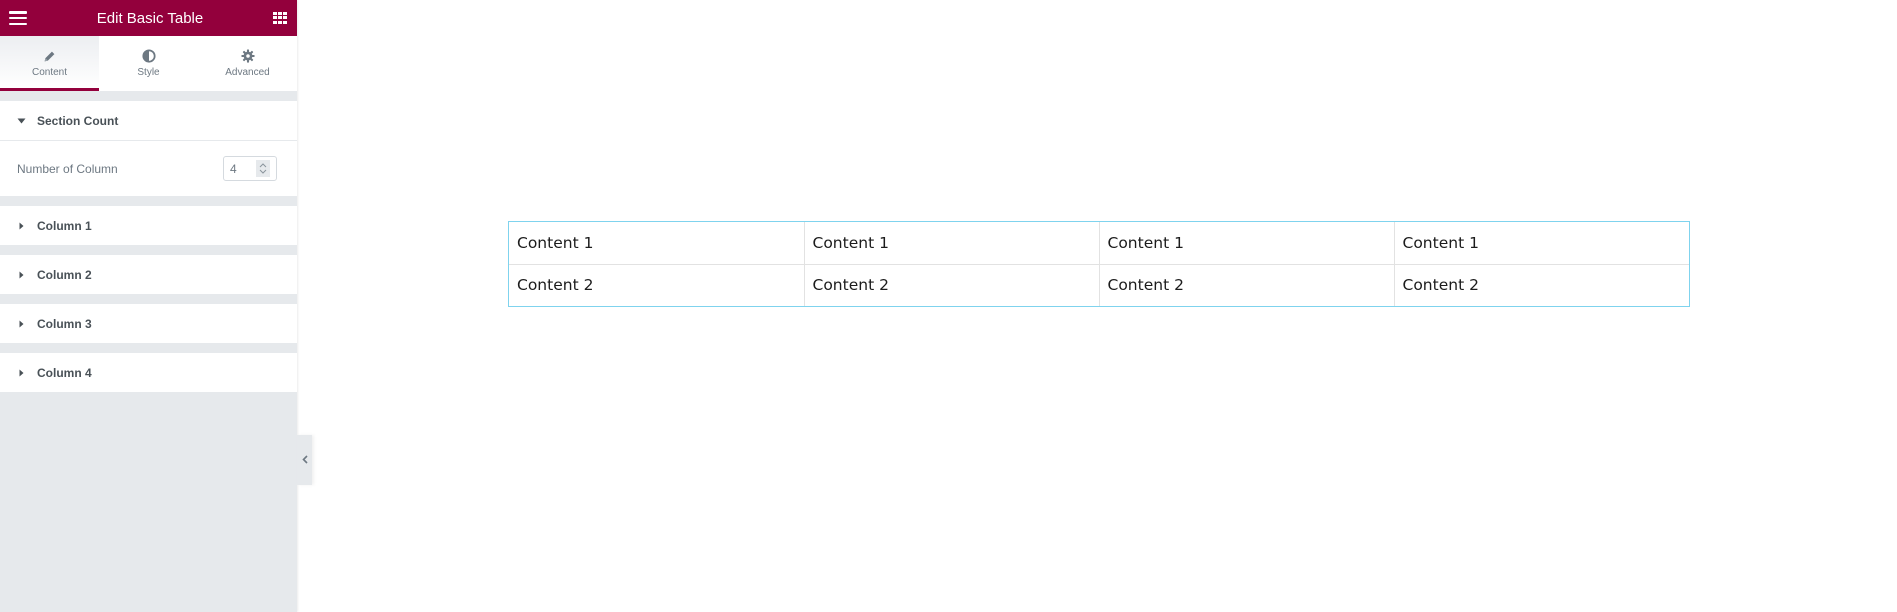  I want to click on tab-content-label: Content, so click(49, 72).